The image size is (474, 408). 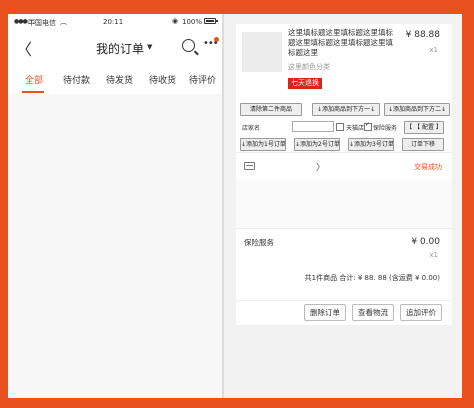 I want to click on trade-status: 交易成功, so click(x=428, y=167).